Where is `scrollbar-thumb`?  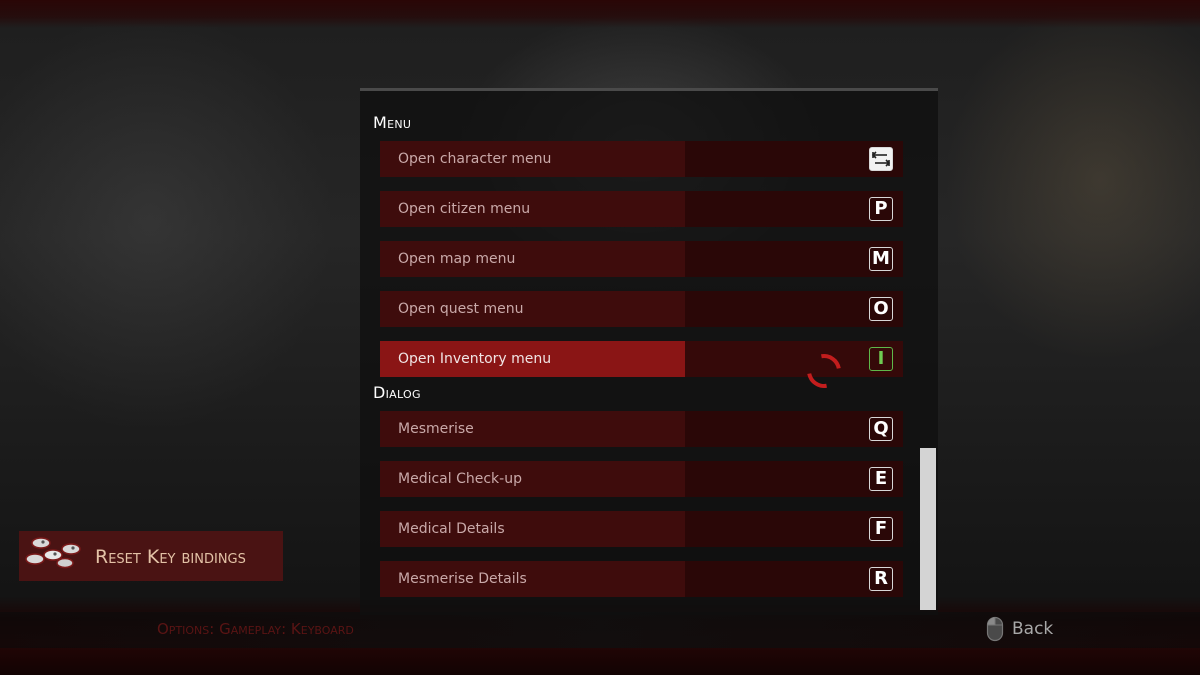
scrollbar-thumb is located at coordinates (928, 529).